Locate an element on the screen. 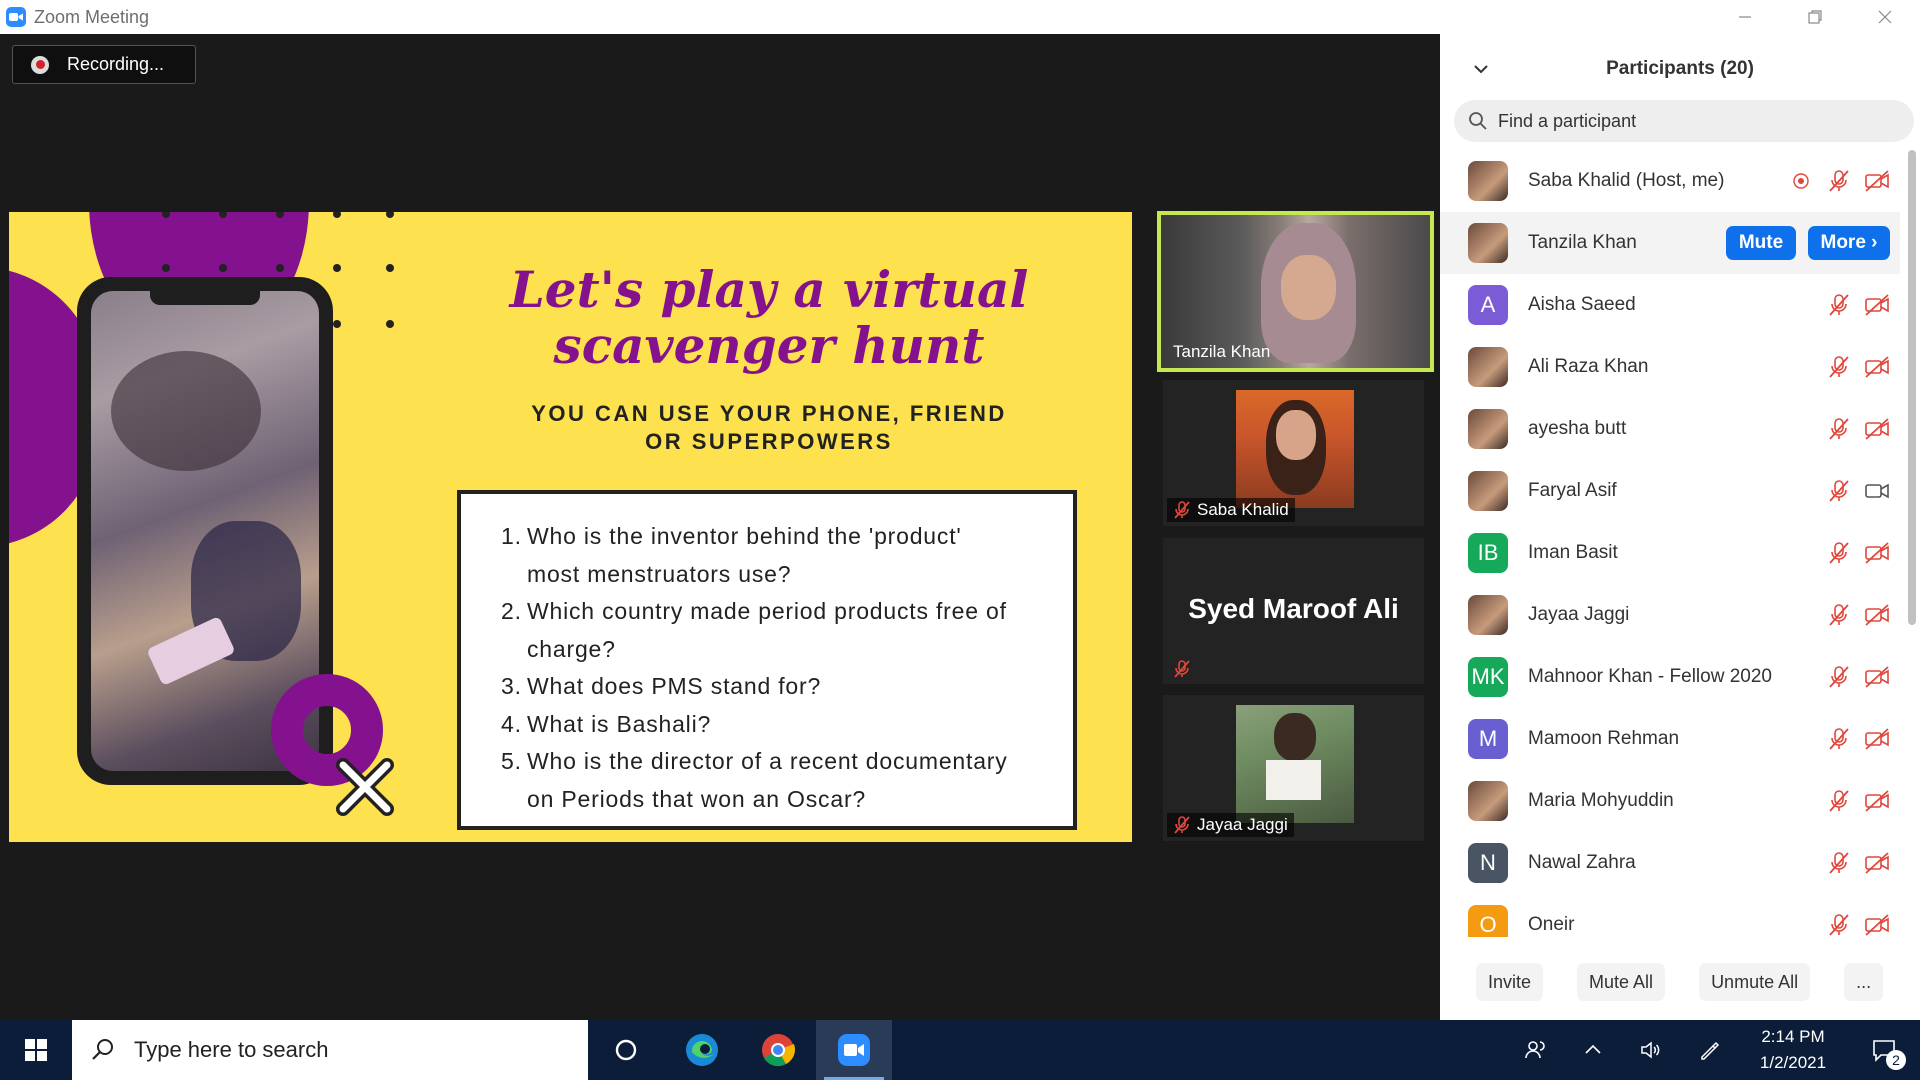 The height and width of the screenshot is (1080, 1920). chevron-down-icon is located at coordinates (1481, 69).